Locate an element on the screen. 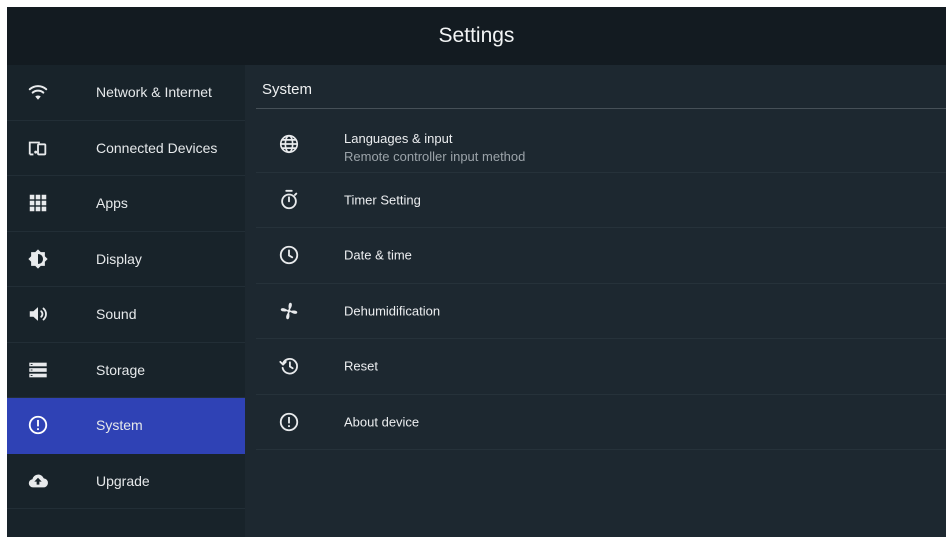 This screenshot has width=946, height=537. sidebar-item-label: Sound is located at coordinates (116, 314).